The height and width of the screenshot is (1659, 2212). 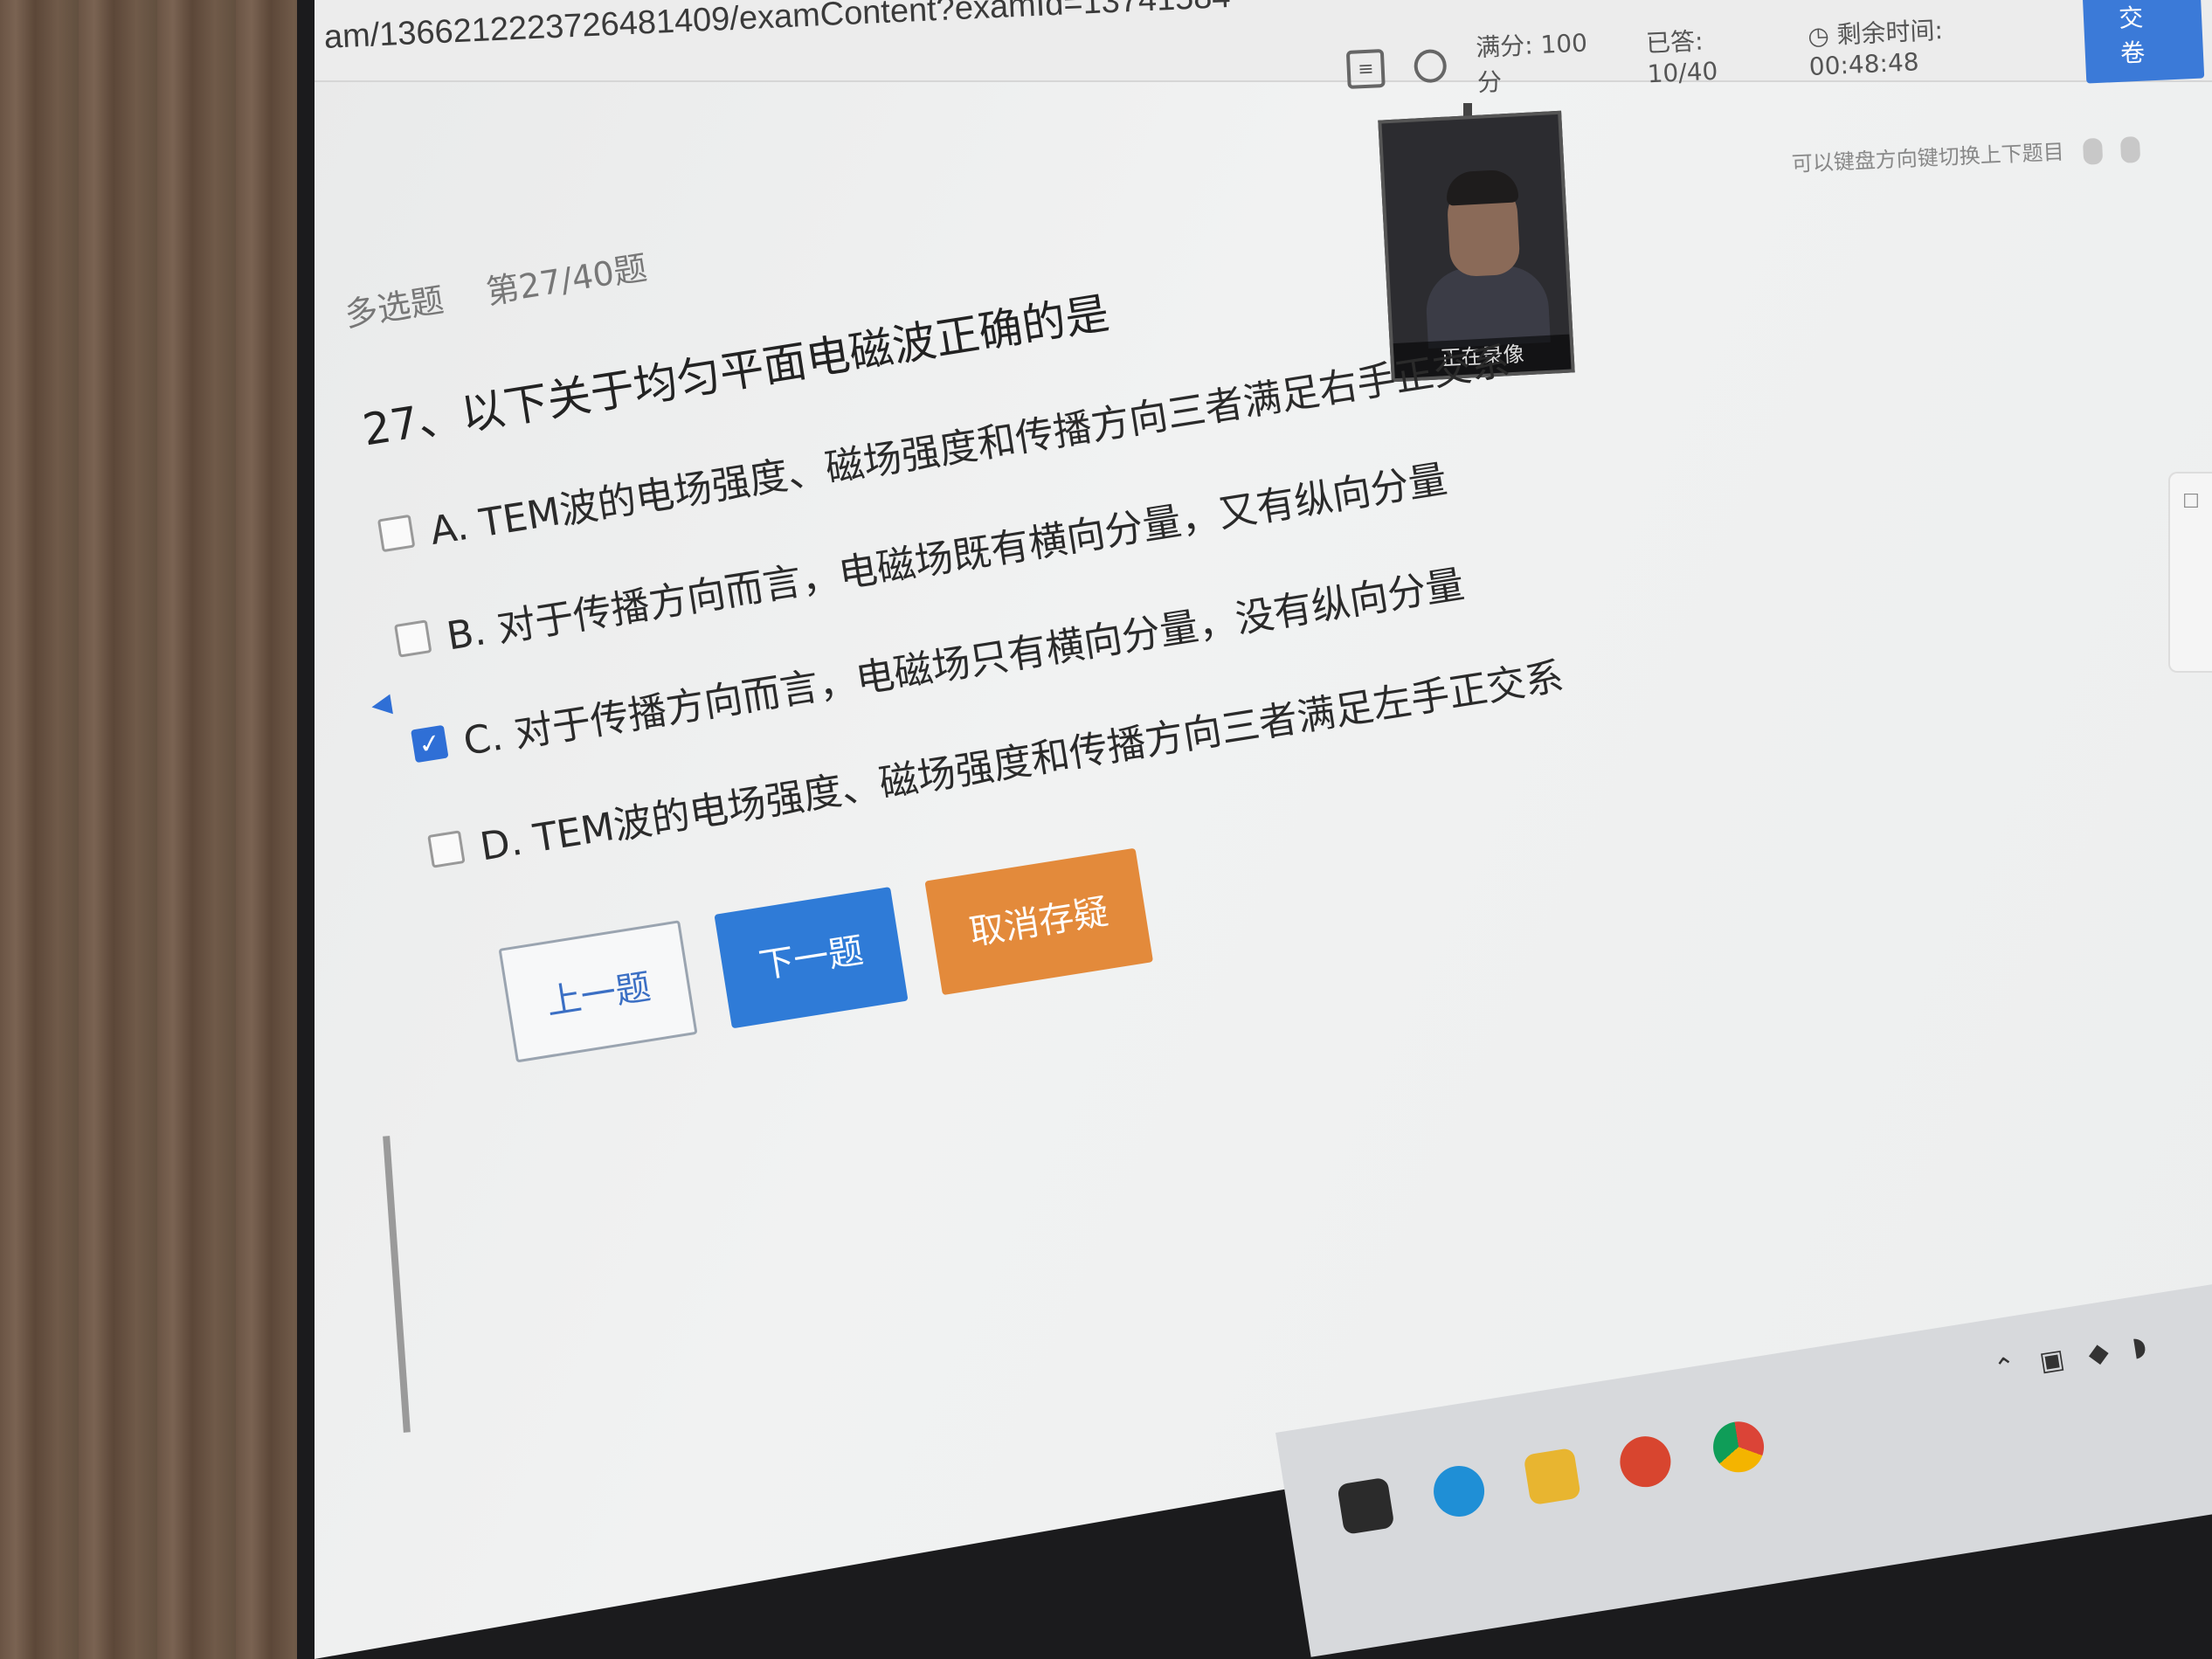 What do you see at coordinates (2139, 1347) in the screenshot?
I see `volume-icon: ◗` at bounding box center [2139, 1347].